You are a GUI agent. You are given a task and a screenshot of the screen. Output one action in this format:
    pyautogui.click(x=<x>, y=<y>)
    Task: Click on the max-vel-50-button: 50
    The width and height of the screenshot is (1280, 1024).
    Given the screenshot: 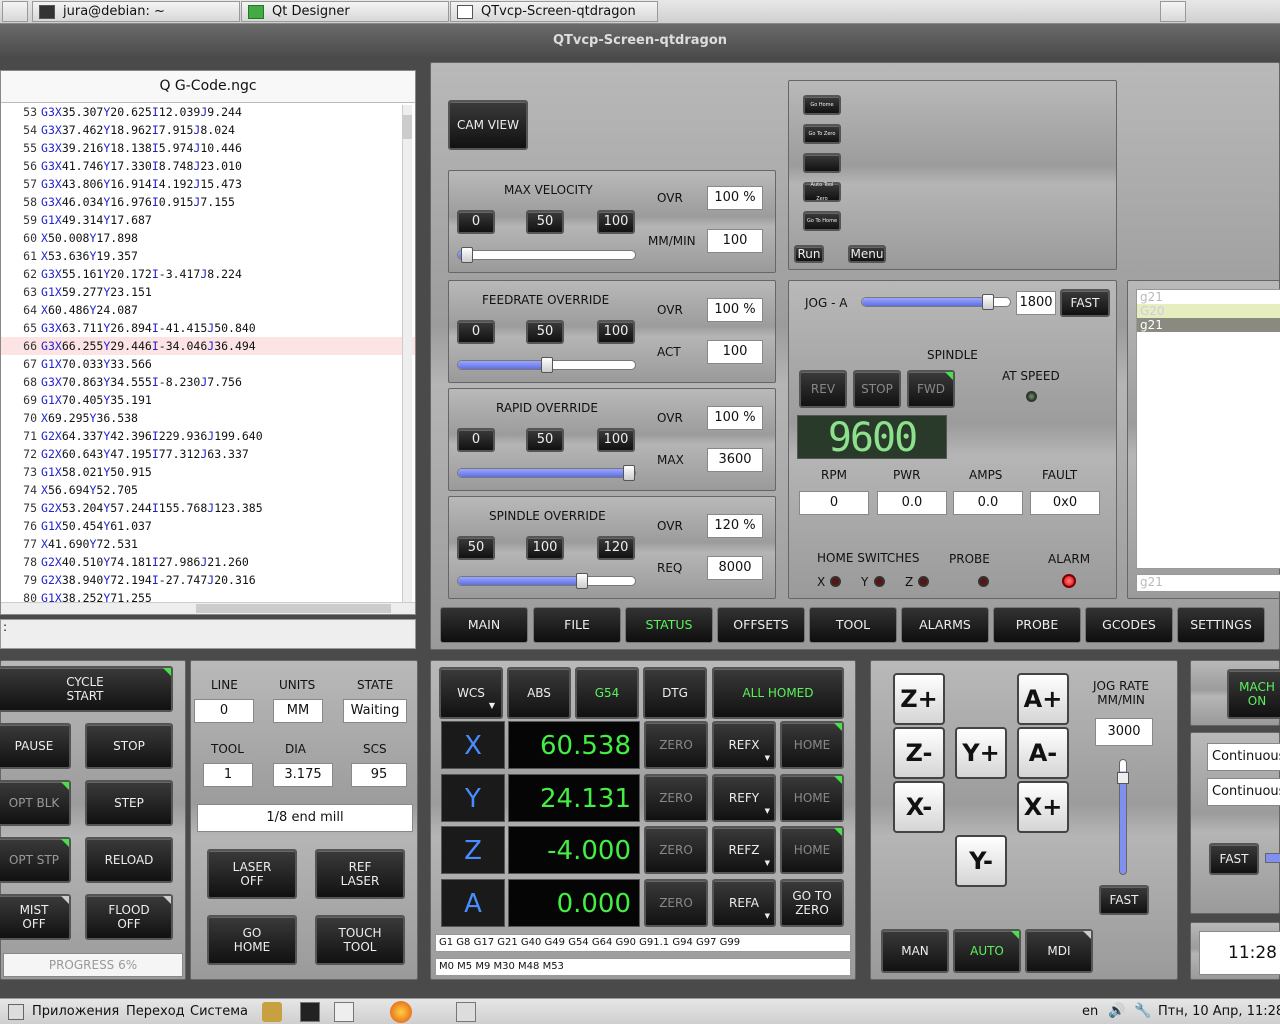 What is the action you would take?
    pyautogui.click(x=545, y=222)
    